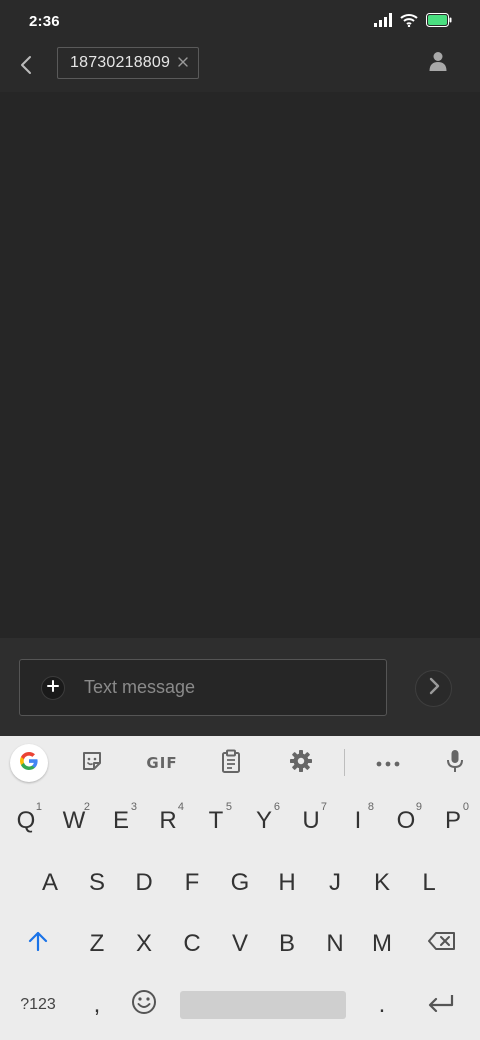  I want to click on key-hint: 9, so click(418, 807).